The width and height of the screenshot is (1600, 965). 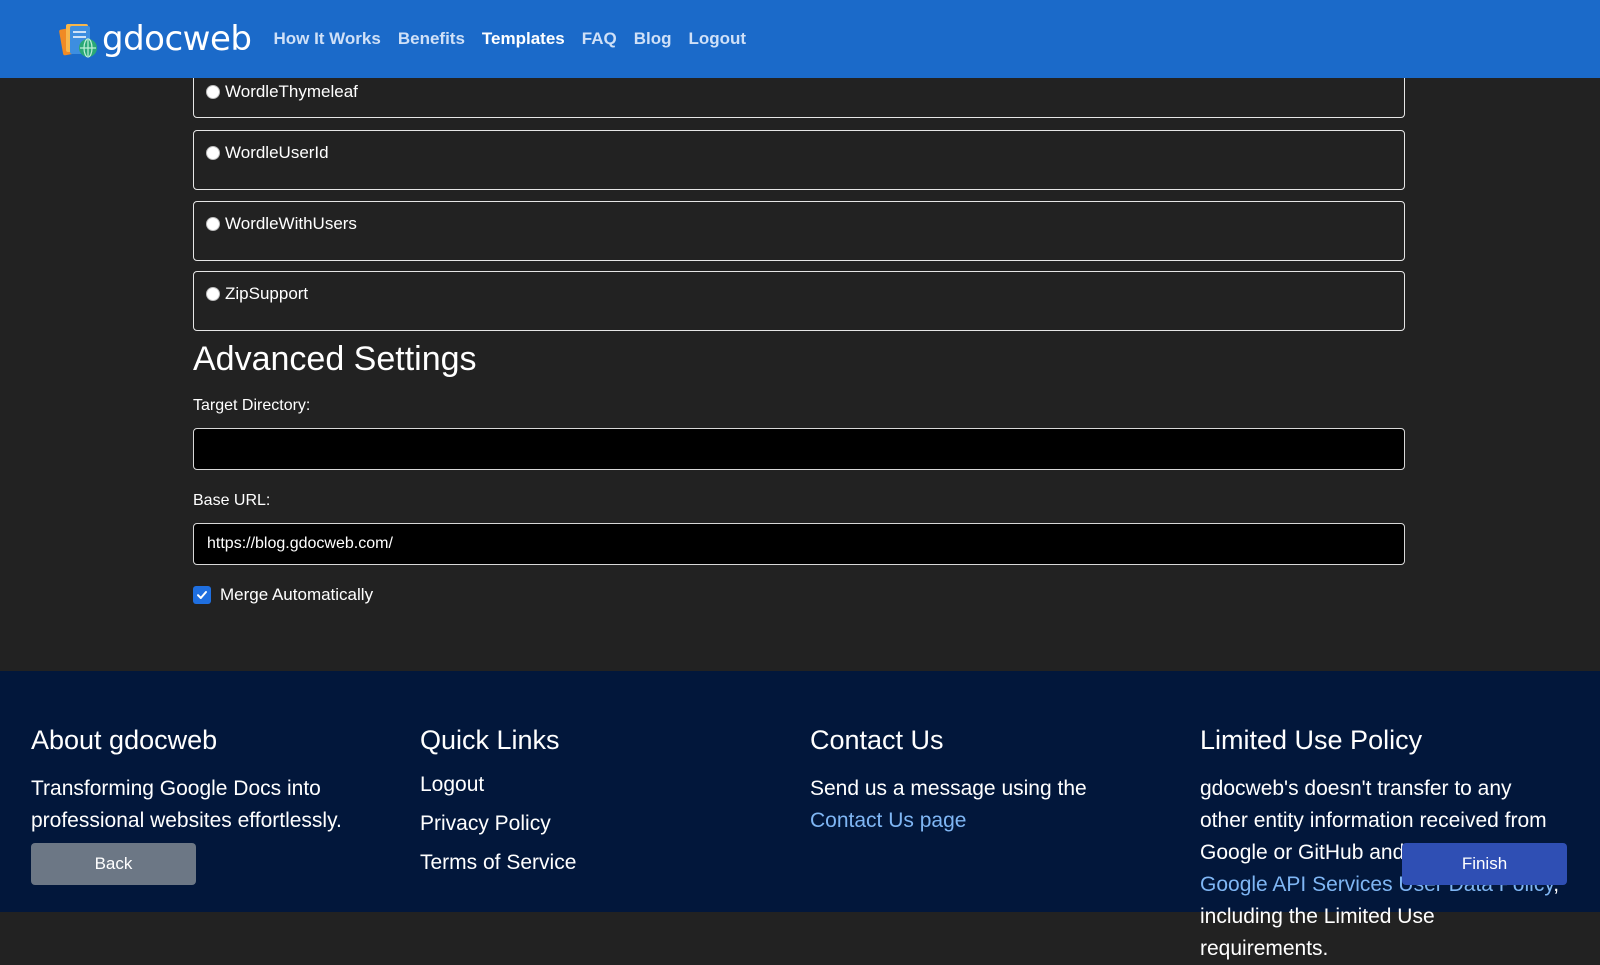 What do you see at coordinates (877, 740) in the screenshot?
I see `footer-contact-title: Contact Us` at bounding box center [877, 740].